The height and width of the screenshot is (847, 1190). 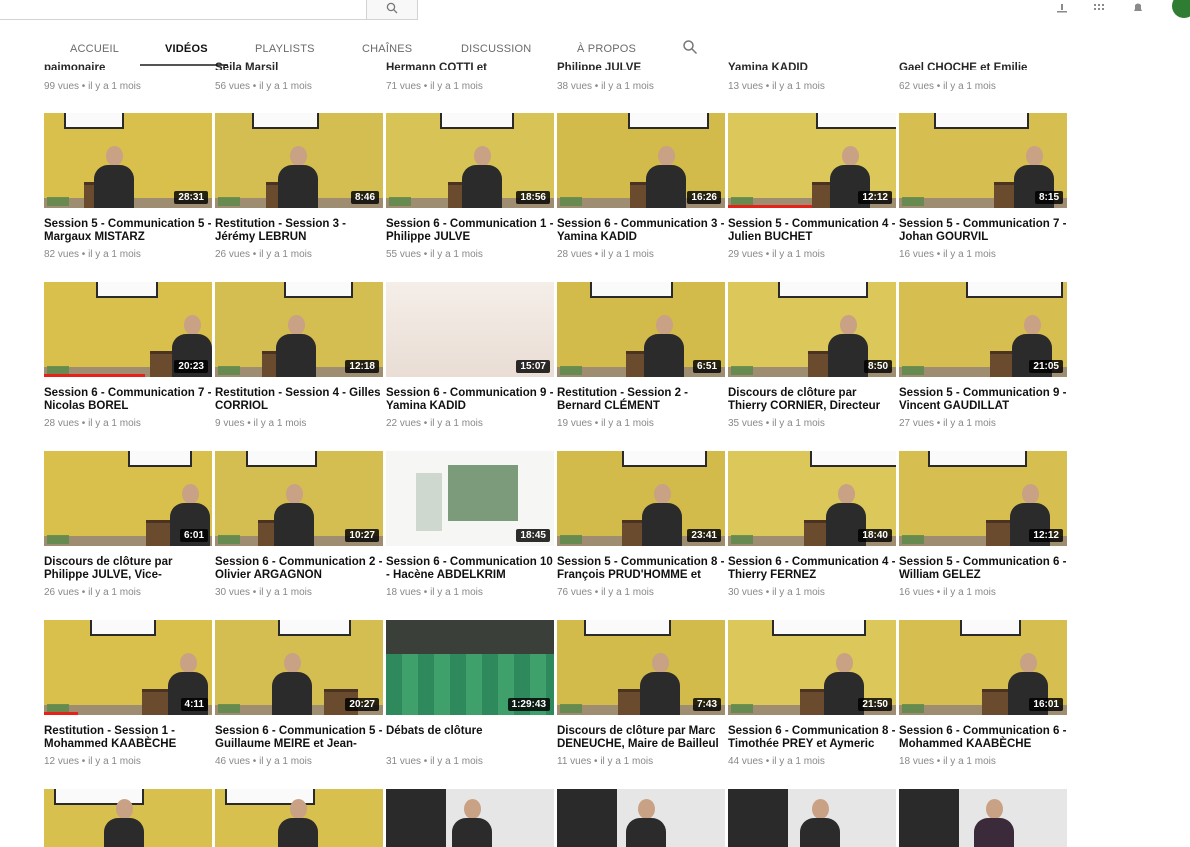 I want to click on video-thumbnail: 16:26, so click(x=641, y=160).